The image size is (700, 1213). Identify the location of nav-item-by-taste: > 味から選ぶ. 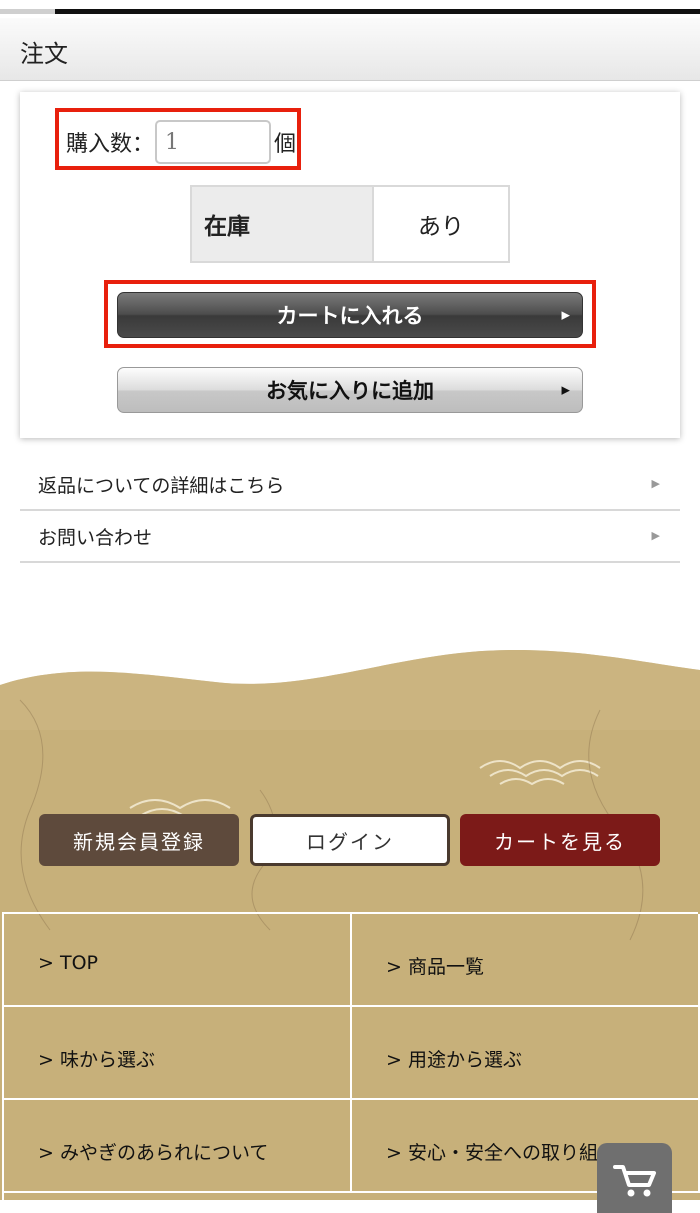
(178, 1053).